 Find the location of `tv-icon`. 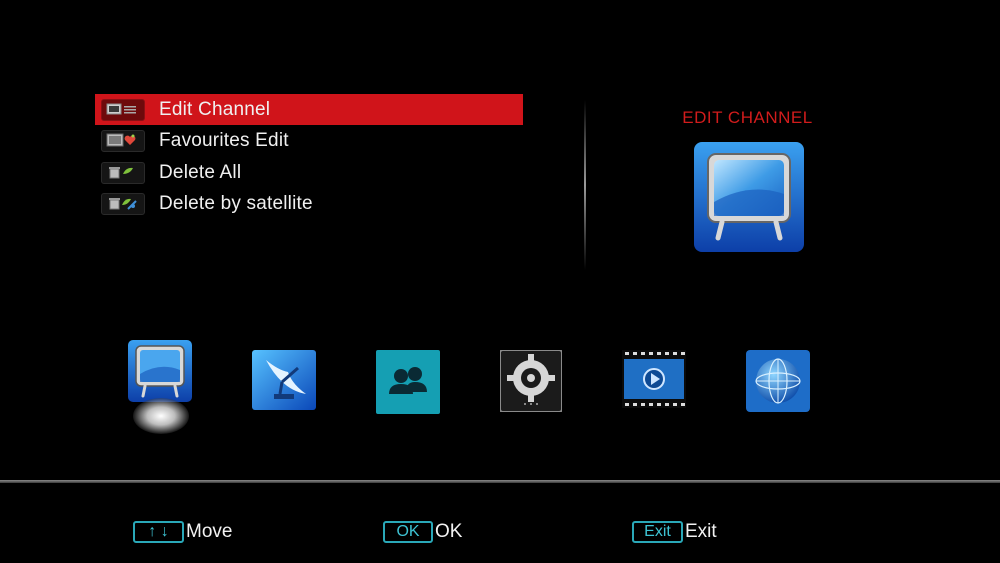

tv-icon is located at coordinates (749, 197).